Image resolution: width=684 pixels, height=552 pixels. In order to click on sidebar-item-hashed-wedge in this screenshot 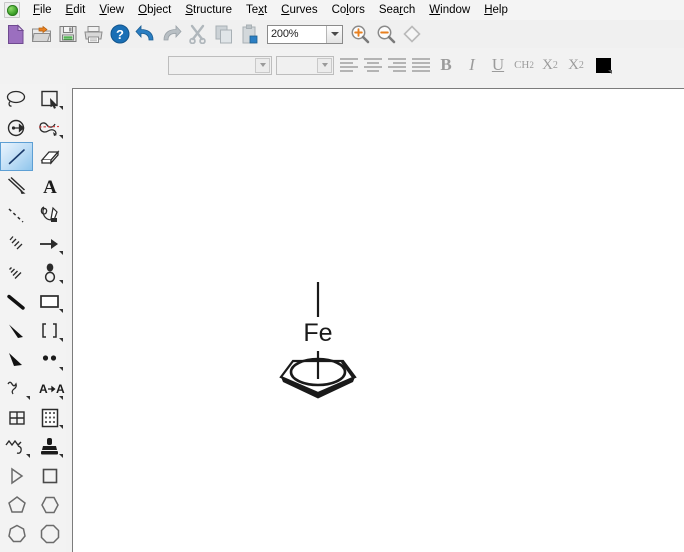, I will do `click(16, 272)`.